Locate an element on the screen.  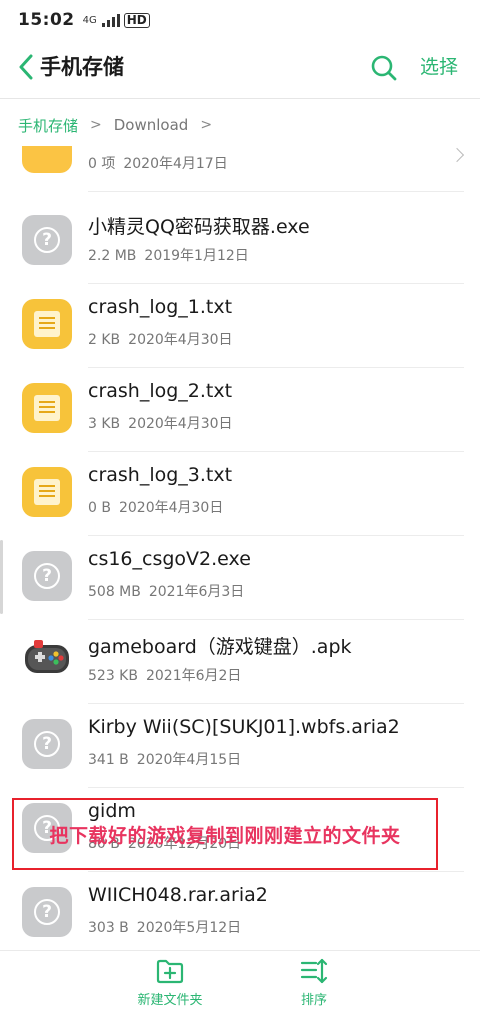
file-size: 2.2 MB is located at coordinates (112, 256).